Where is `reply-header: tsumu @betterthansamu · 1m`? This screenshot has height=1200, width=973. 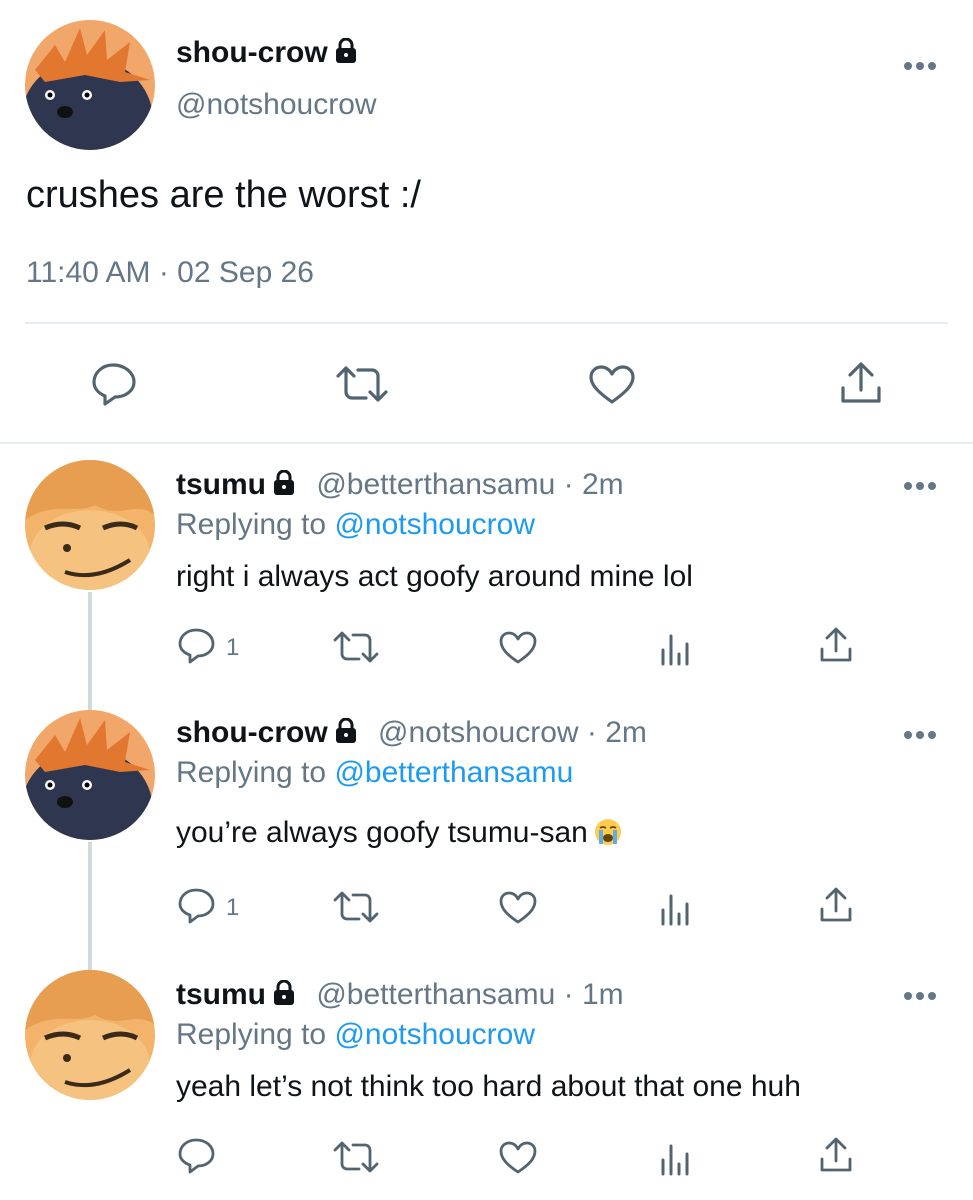
reply-header: tsumu @betterthansamu · 1m is located at coordinates (400, 996).